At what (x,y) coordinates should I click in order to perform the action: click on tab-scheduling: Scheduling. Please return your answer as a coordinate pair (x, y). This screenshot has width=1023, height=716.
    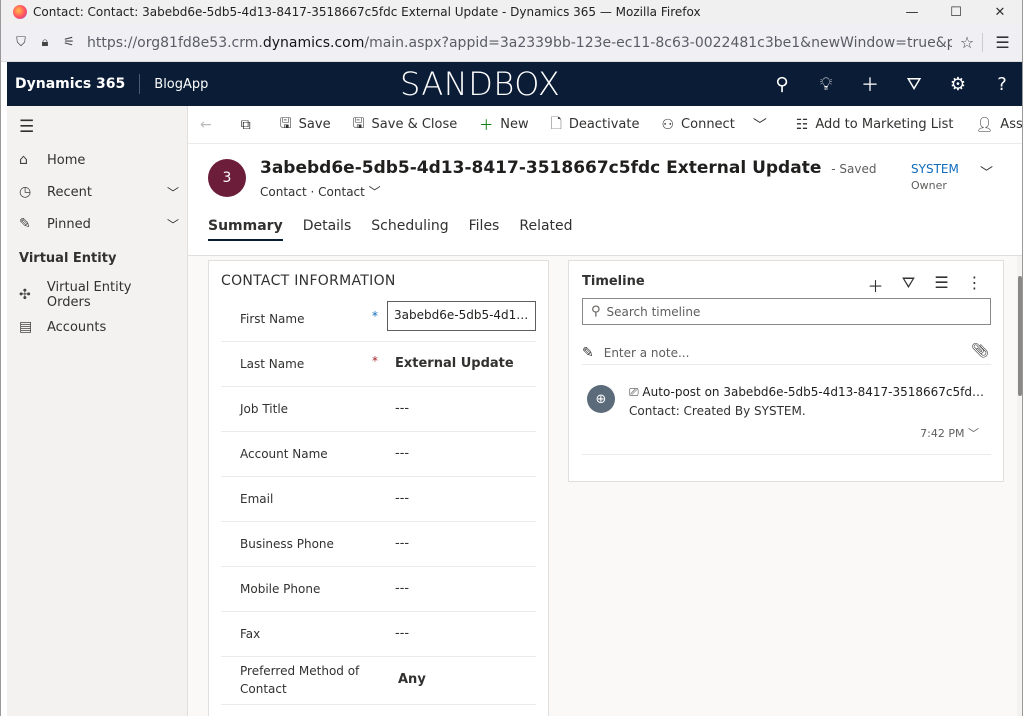
    Looking at the image, I should click on (409, 229).